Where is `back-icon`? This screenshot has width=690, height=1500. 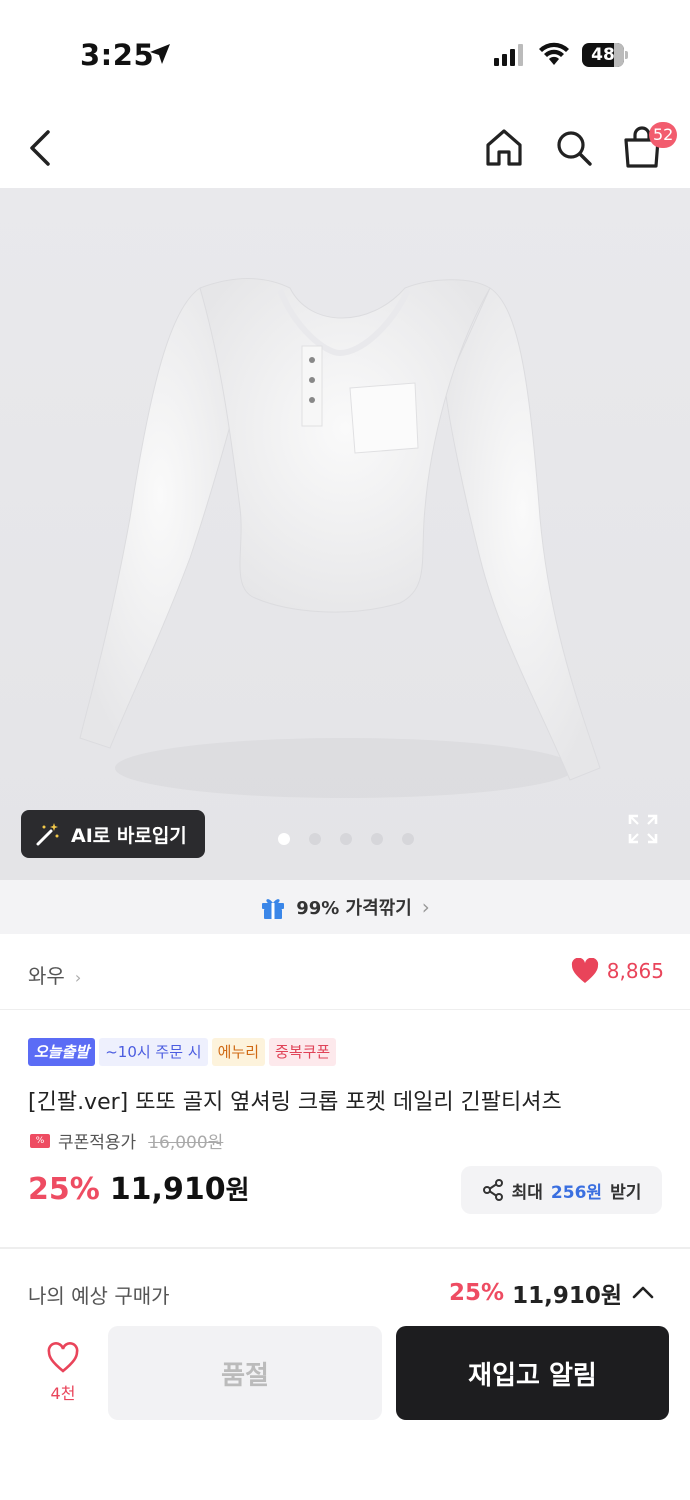
back-icon is located at coordinates (42, 148).